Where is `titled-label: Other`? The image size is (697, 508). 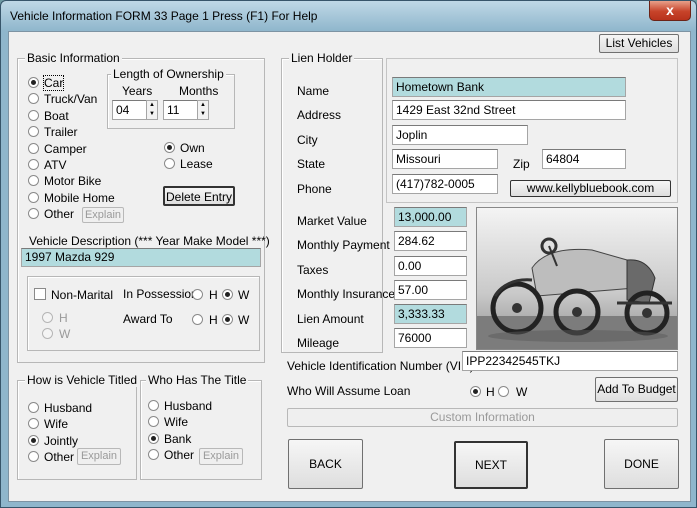 titled-label: Other is located at coordinates (59, 456).